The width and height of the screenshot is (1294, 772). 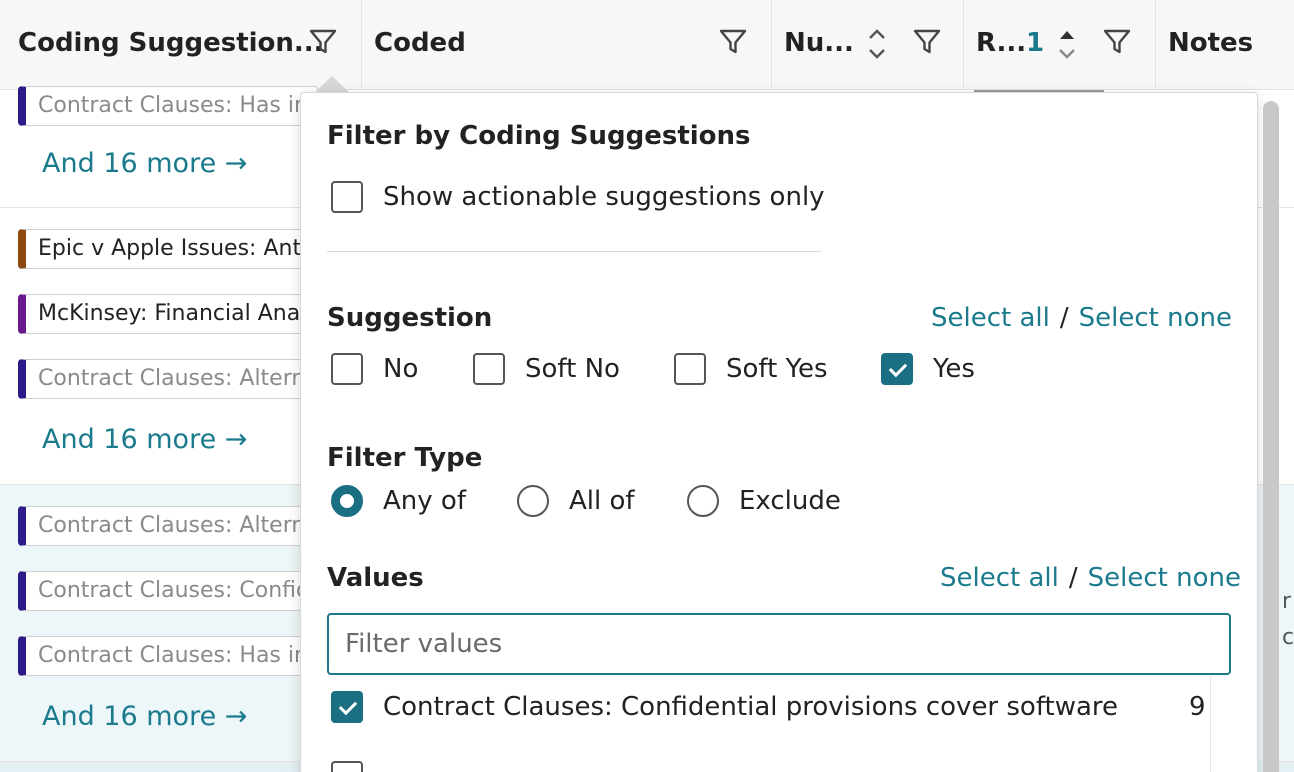 What do you see at coordinates (1155, 318) in the screenshot?
I see `suggestion-select-none-link: Select none` at bounding box center [1155, 318].